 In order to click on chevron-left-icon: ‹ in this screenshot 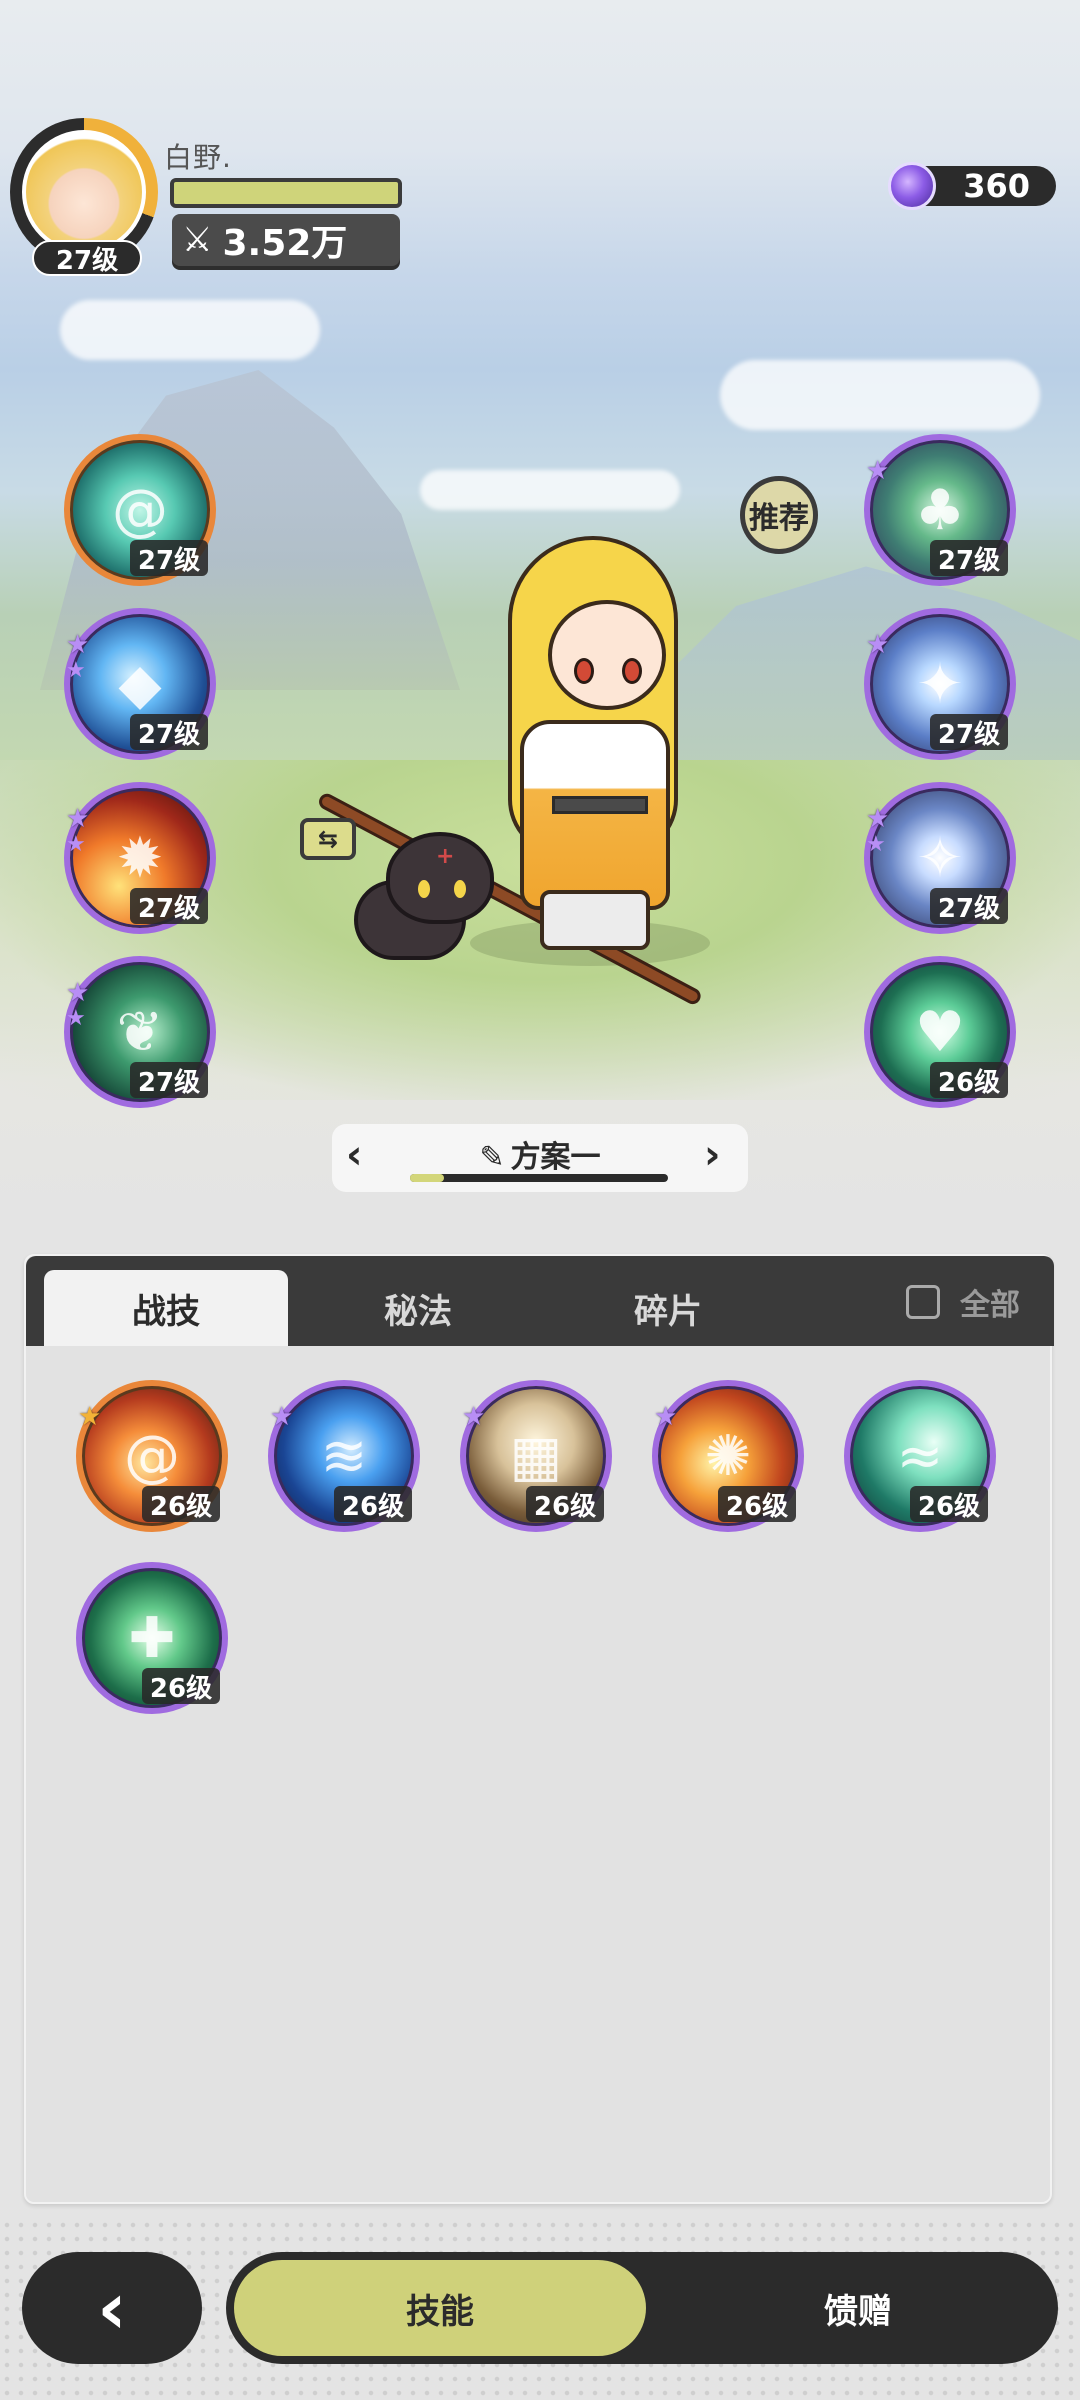, I will do `click(112, 2308)`.